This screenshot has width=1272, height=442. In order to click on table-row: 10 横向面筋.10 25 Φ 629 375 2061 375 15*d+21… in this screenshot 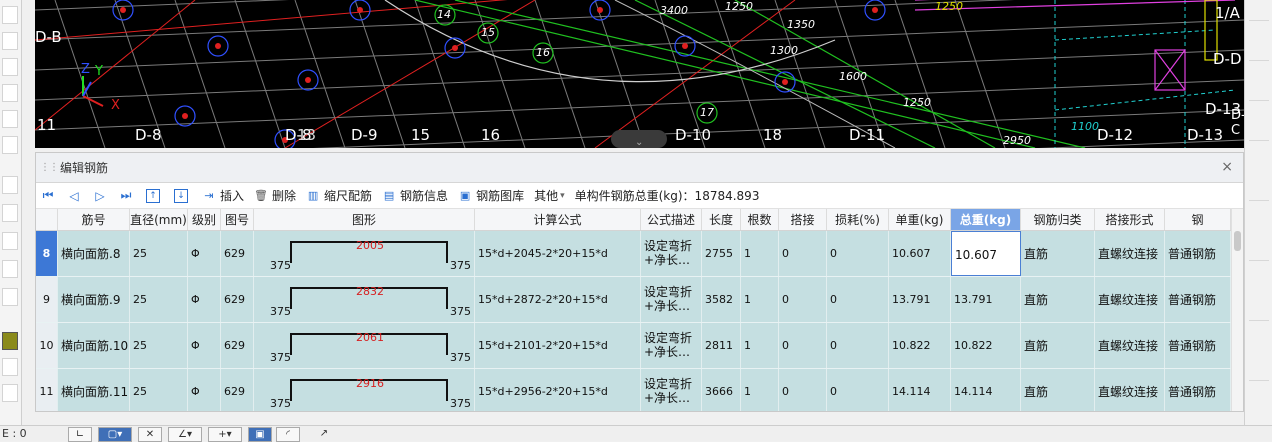, I will do `click(633, 346)`.